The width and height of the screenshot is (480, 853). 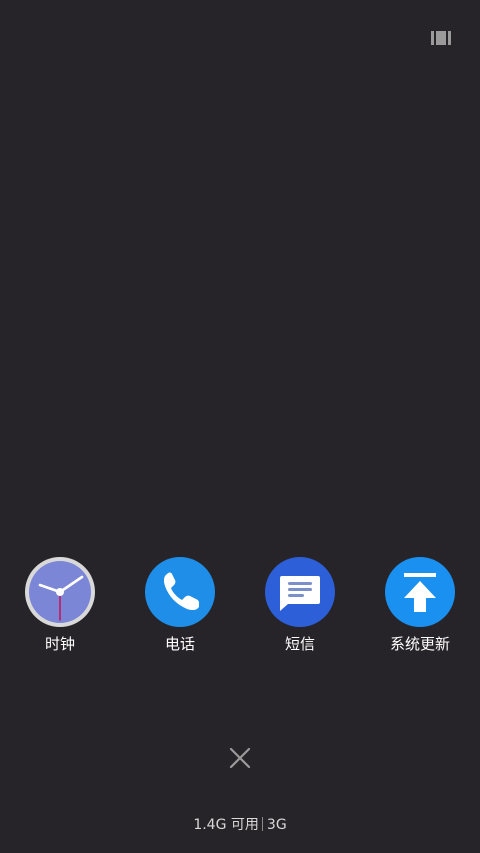 I want to click on app-messages: 短信, so click(x=300, y=605).